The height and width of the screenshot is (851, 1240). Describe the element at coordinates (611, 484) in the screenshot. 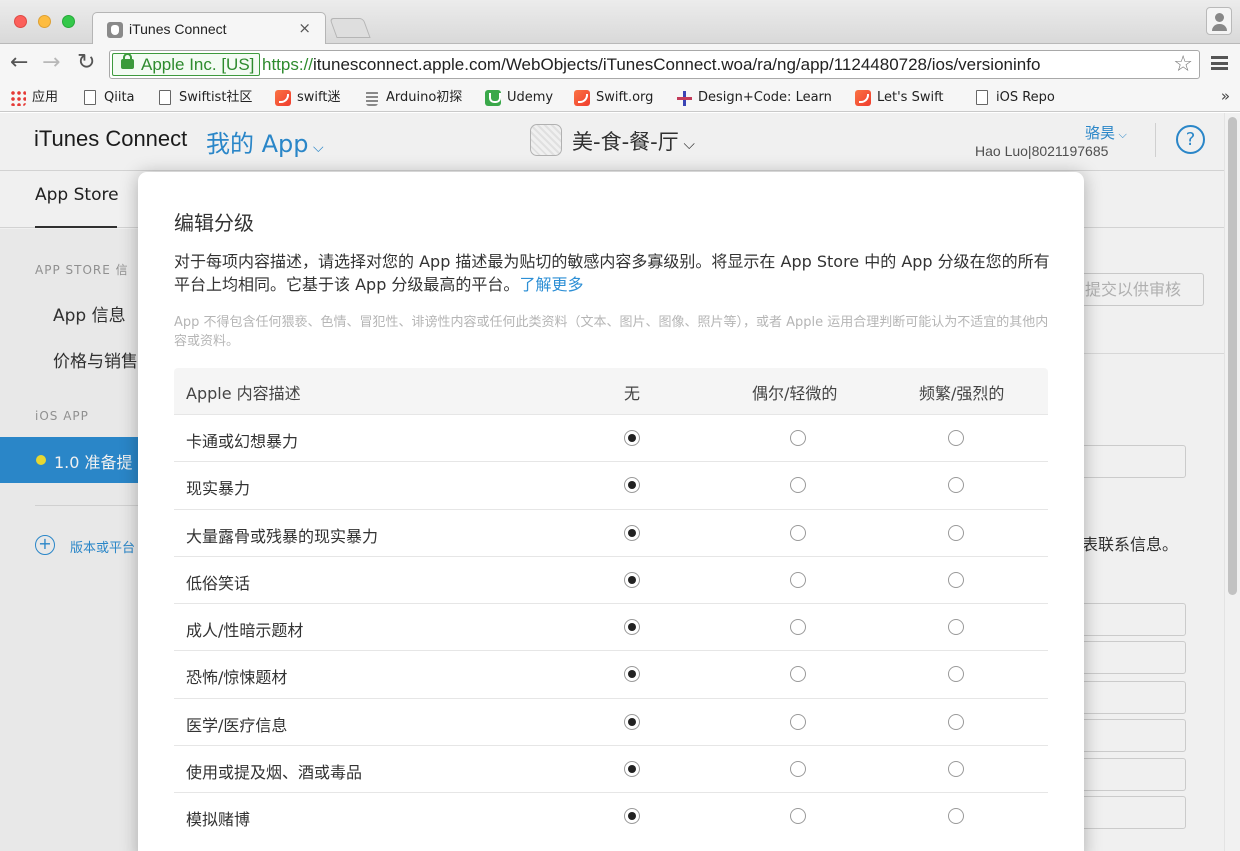

I see `table-row: 现实暴力` at that location.